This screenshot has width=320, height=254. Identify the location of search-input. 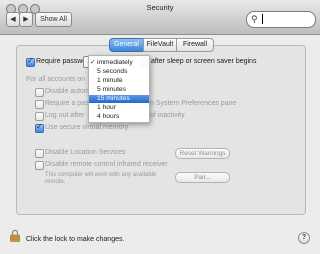
(287, 19).